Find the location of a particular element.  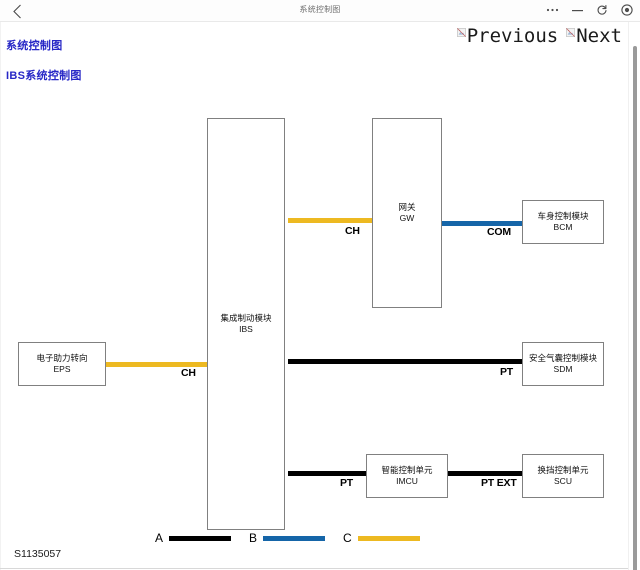

module-box-eps: 电子助力转向 EPS is located at coordinates (62, 364).